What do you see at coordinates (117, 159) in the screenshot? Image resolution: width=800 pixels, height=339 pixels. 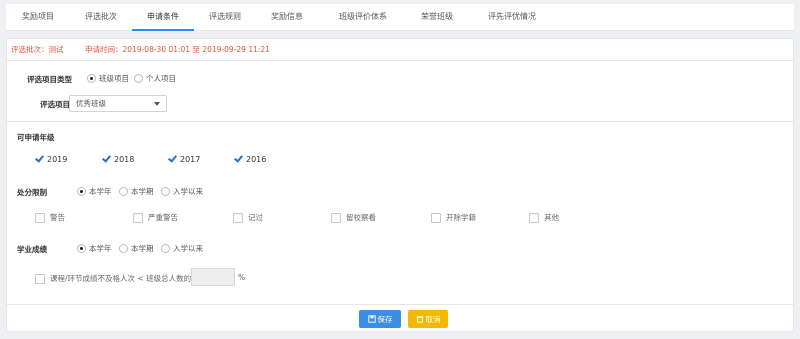 I see `grade-checkbox-2018: 2018` at bounding box center [117, 159].